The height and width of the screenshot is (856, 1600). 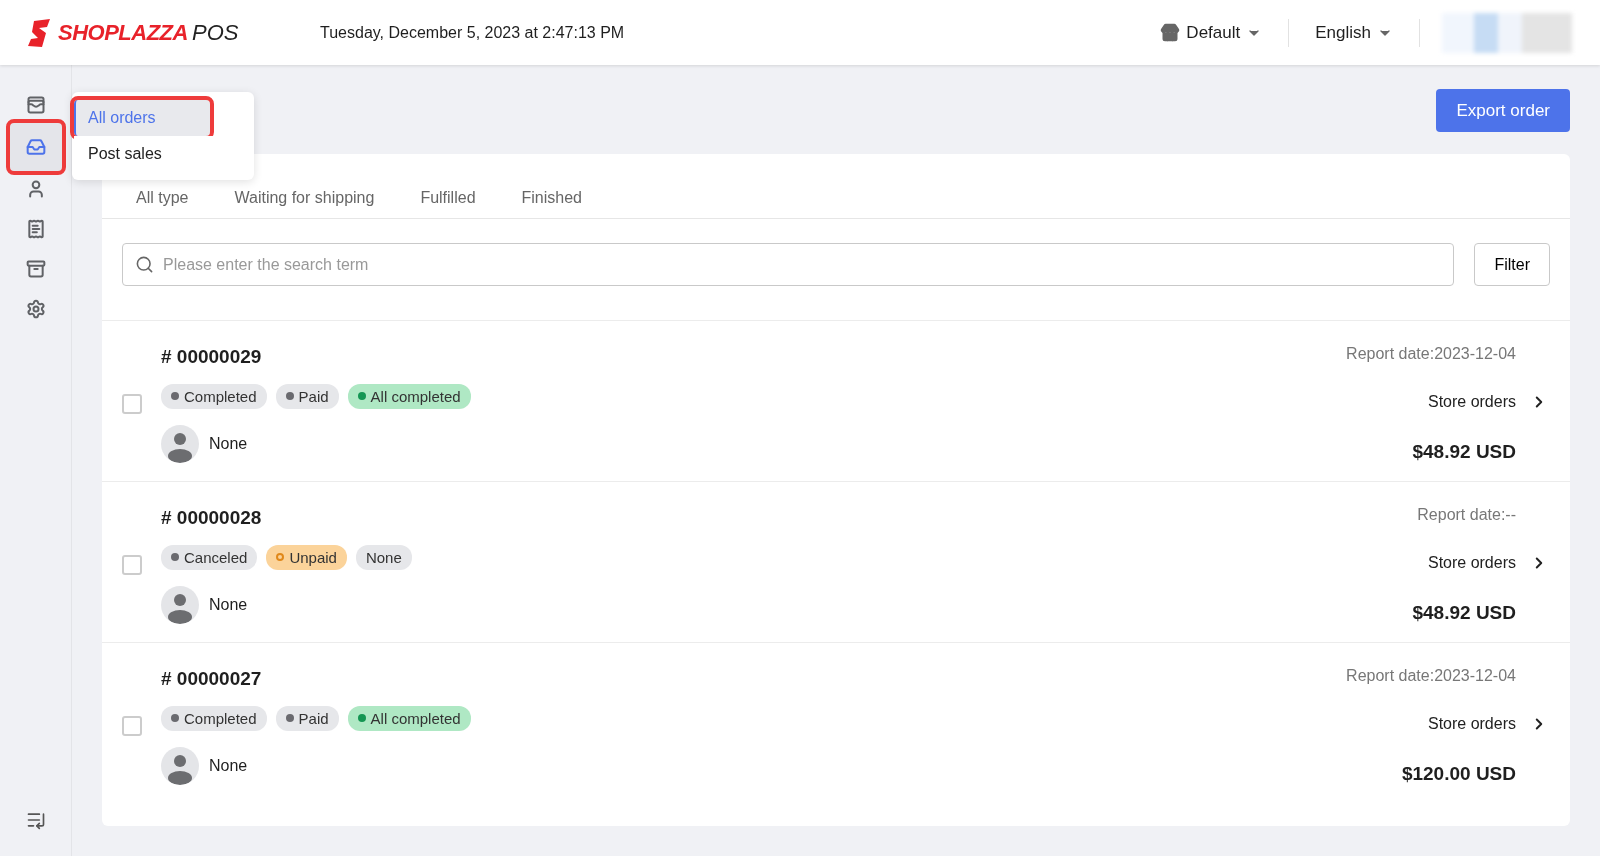 I want to click on language-dropdown: English, so click(x=1354, y=32).